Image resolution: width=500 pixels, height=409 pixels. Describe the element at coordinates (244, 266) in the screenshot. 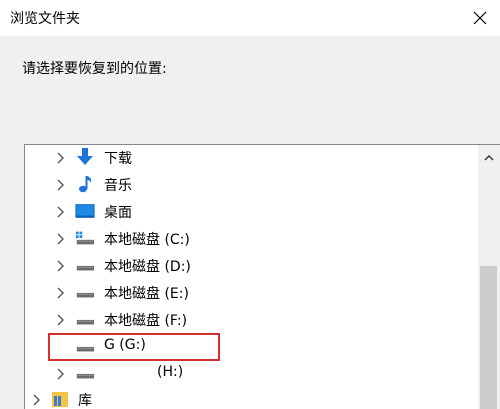

I see `tree-item-drive-d: 本地磁盘 (D:)` at that location.